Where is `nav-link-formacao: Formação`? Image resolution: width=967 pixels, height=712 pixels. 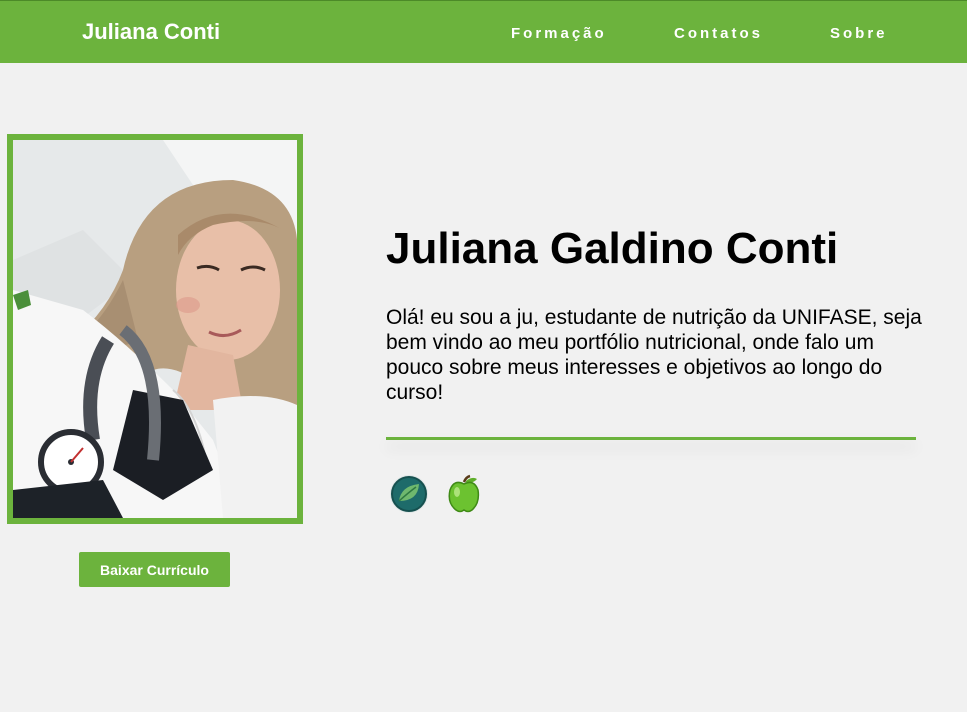 nav-link-formacao: Formação is located at coordinates (559, 33).